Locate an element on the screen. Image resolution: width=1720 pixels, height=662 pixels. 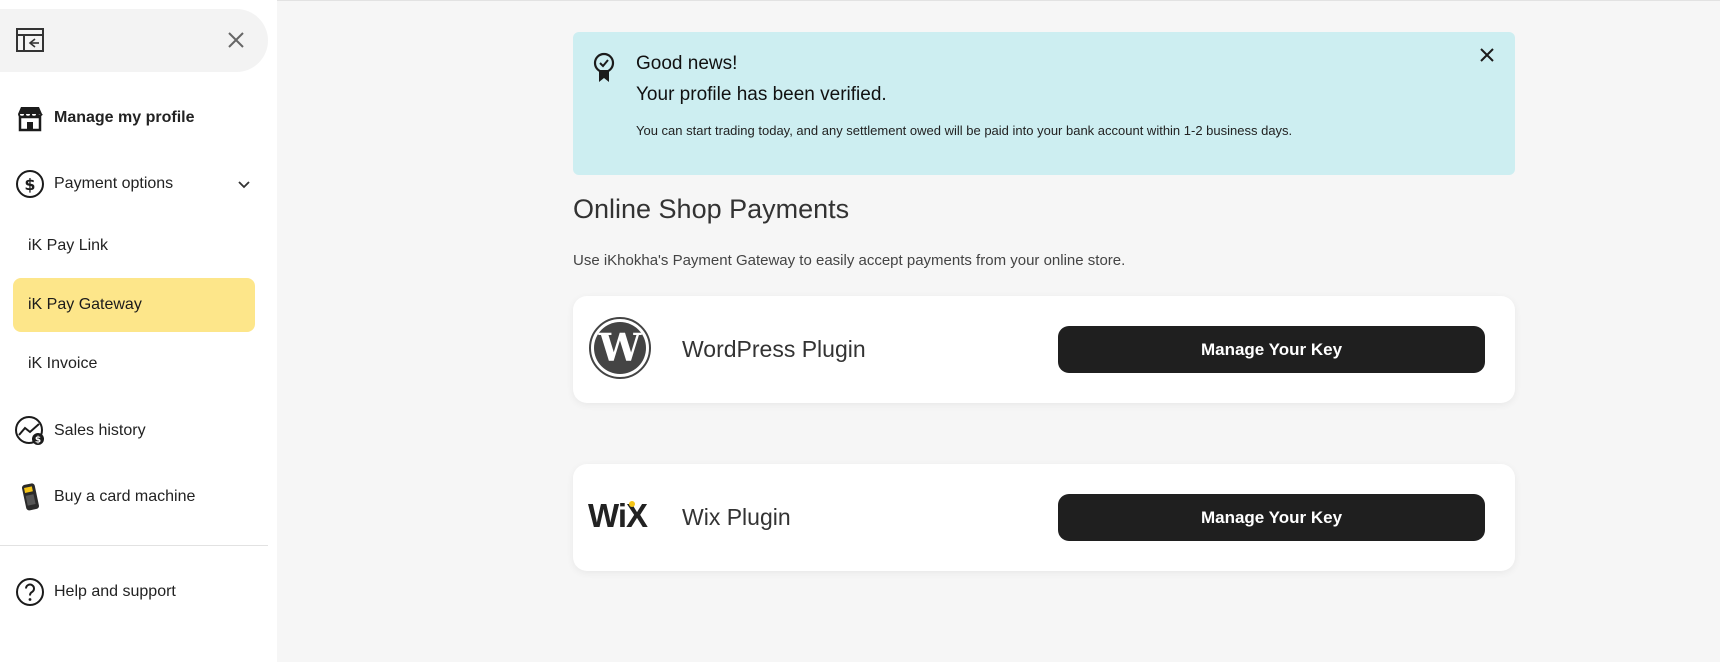
close-banner-icon is located at coordinates (1487, 55).